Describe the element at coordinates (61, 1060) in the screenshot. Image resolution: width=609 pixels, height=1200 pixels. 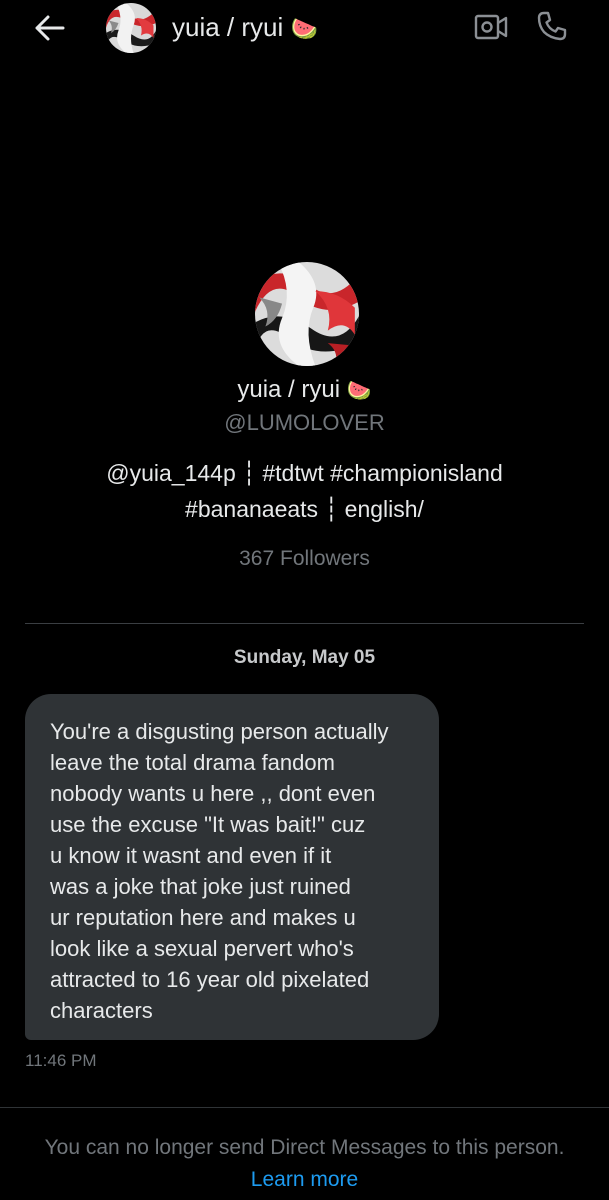
I see `message-timestamp: 11:46 PM` at that location.